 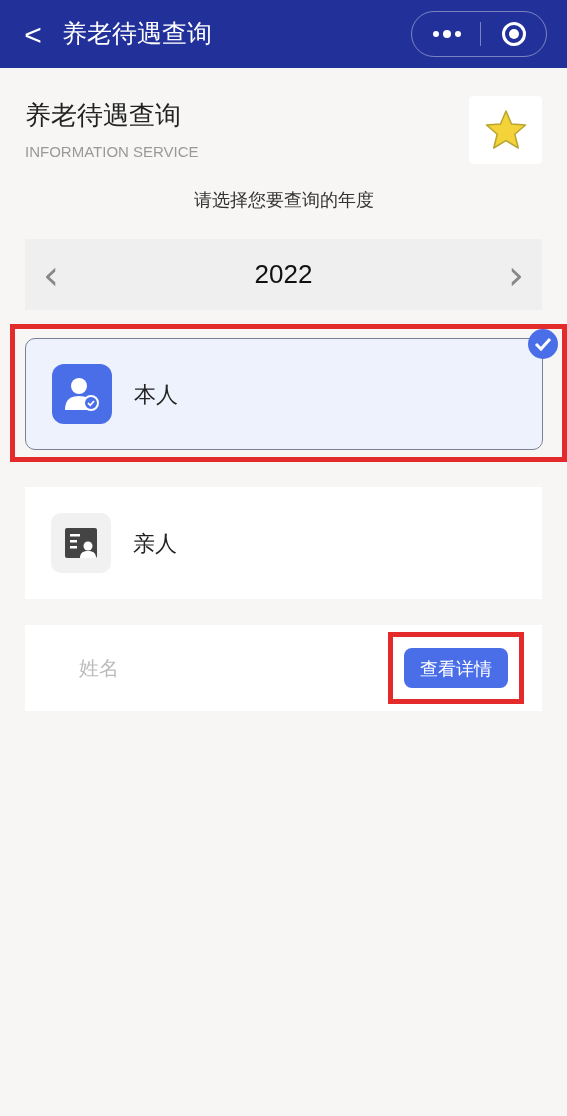 I want to click on back-button: <, so click(x=33, y=34).